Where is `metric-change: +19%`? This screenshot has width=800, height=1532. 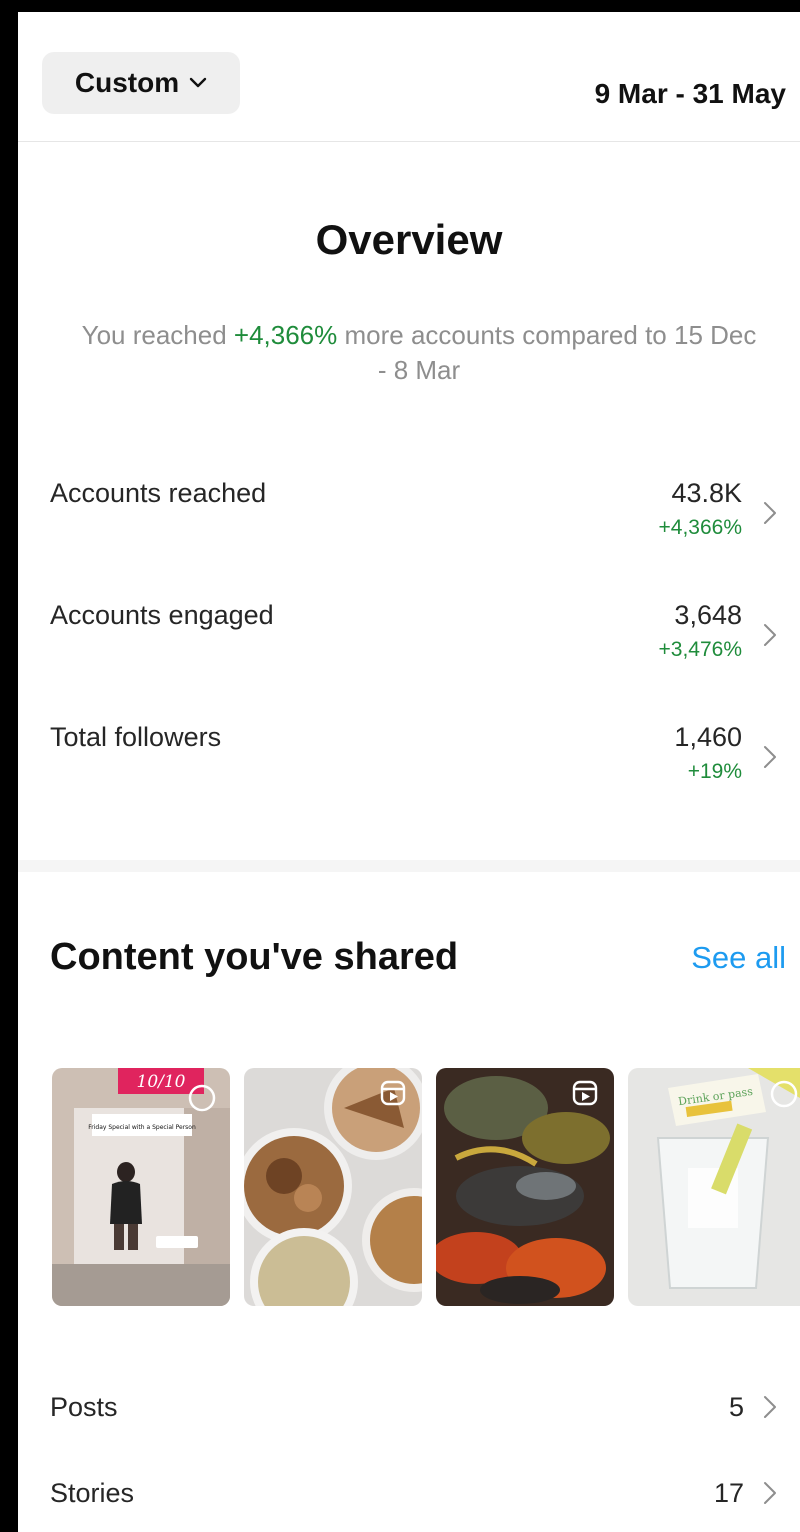 metric-change: +19% is located at coordinates (714, 771).